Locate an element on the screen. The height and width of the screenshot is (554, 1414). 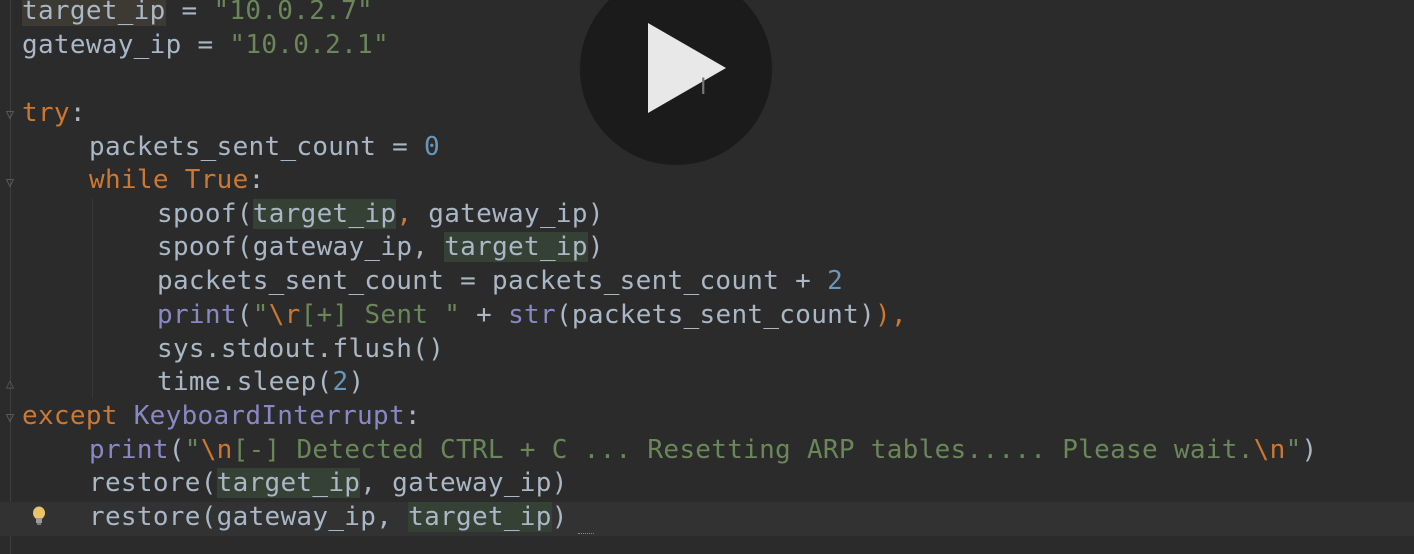
code-line: restore(target_ip, gateway_ip) is located at coordinates (328, 485).